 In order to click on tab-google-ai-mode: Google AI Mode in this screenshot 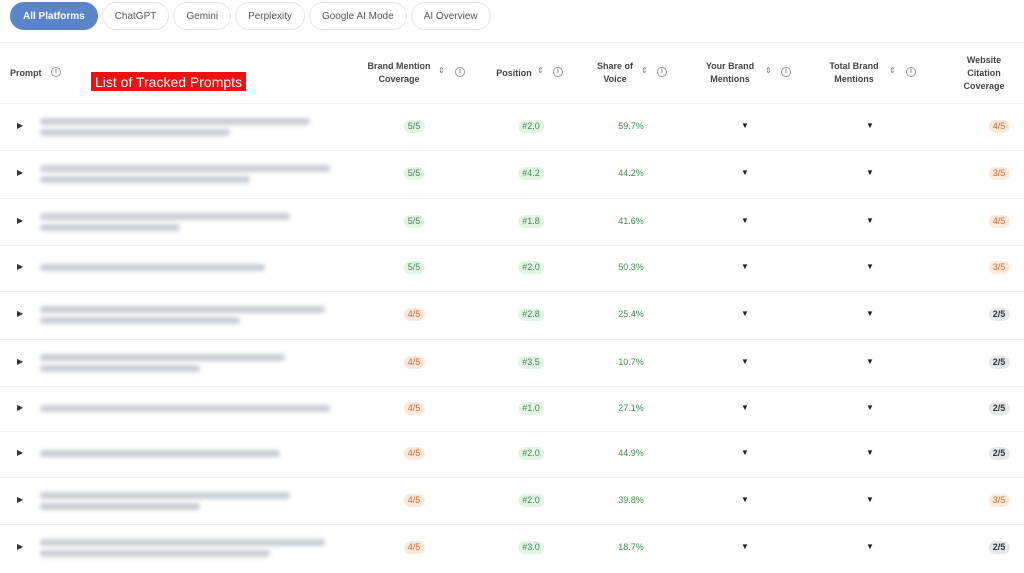, I will do `click(357, 16)`.